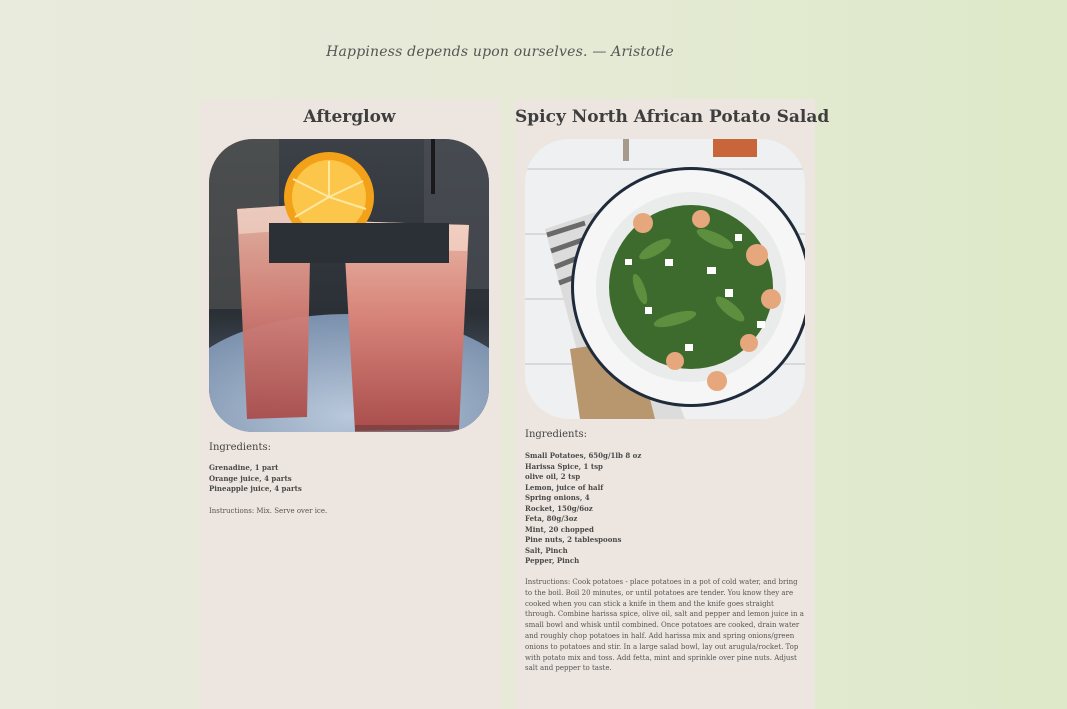 The width and height of the screenshot is (1067, 709). Describe the element at coordinates (583, 455) in the screenshot. I see `ingredient-item: Small Potatoes, 650g/1lb 8 oz` at that location.